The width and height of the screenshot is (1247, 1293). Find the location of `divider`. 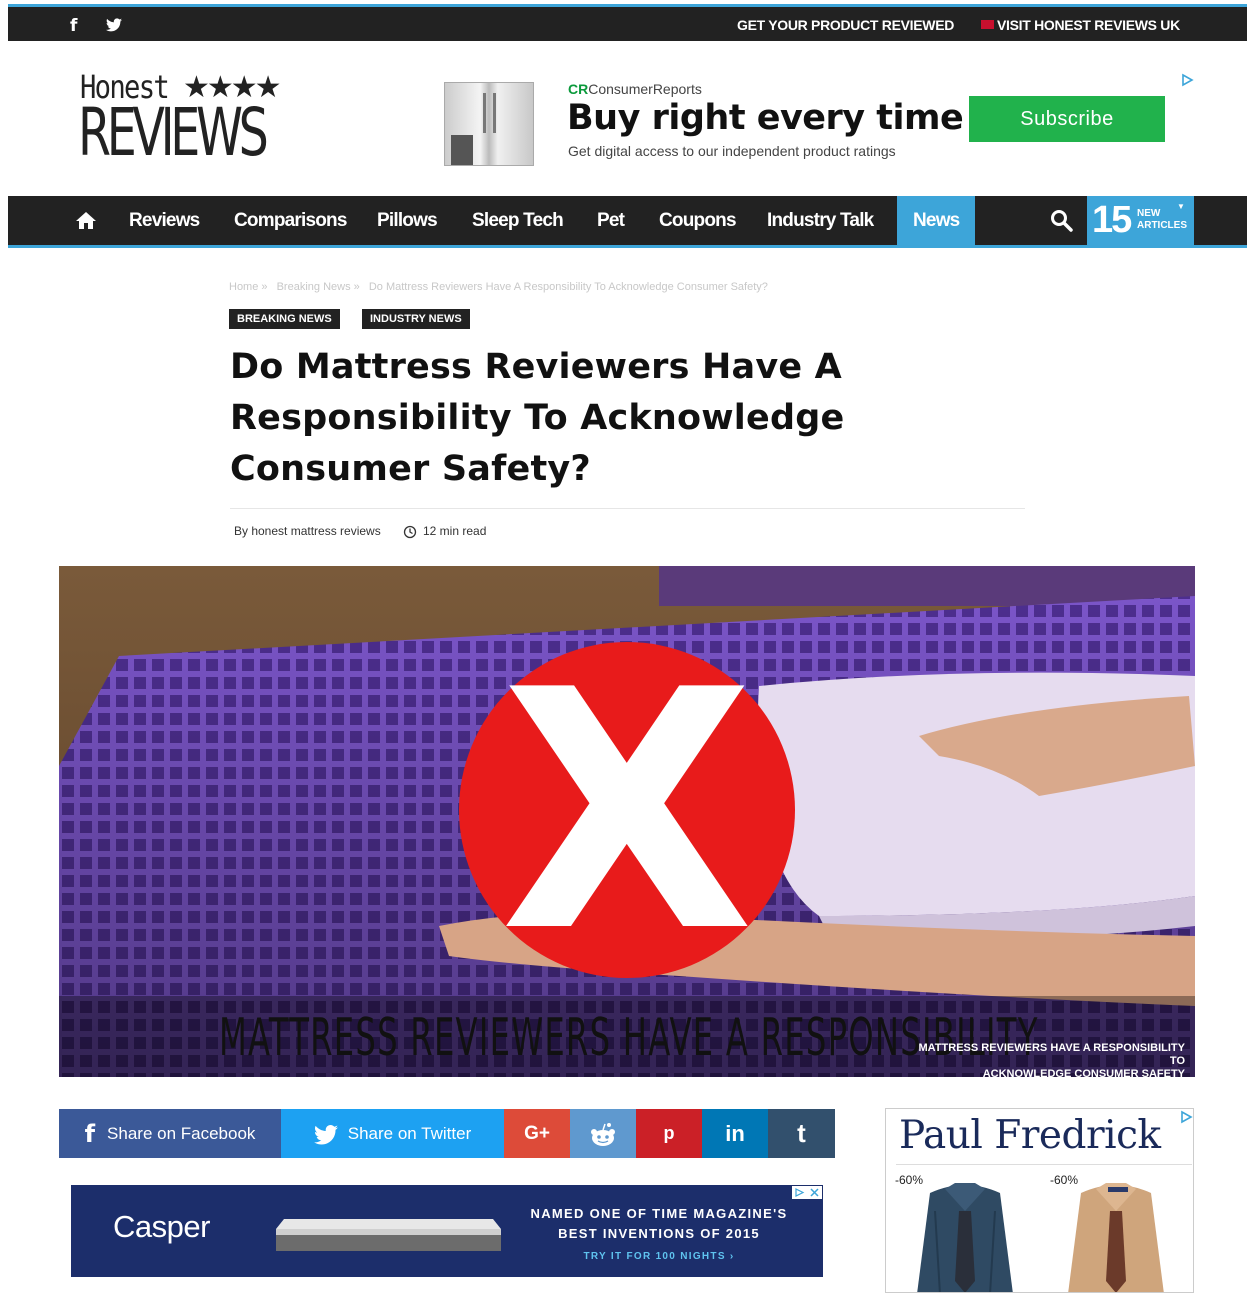

divider is located at coordinates (627, 508).